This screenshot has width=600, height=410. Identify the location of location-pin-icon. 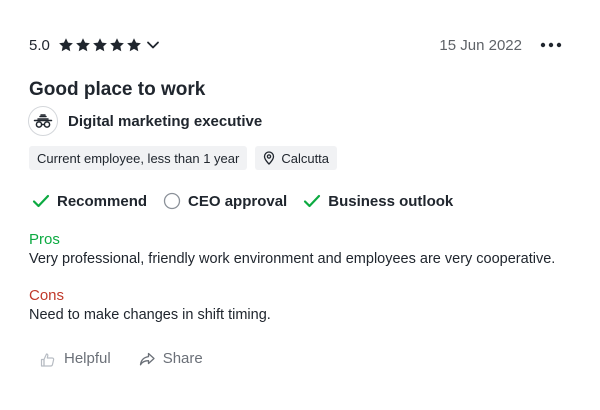
(269, 158).